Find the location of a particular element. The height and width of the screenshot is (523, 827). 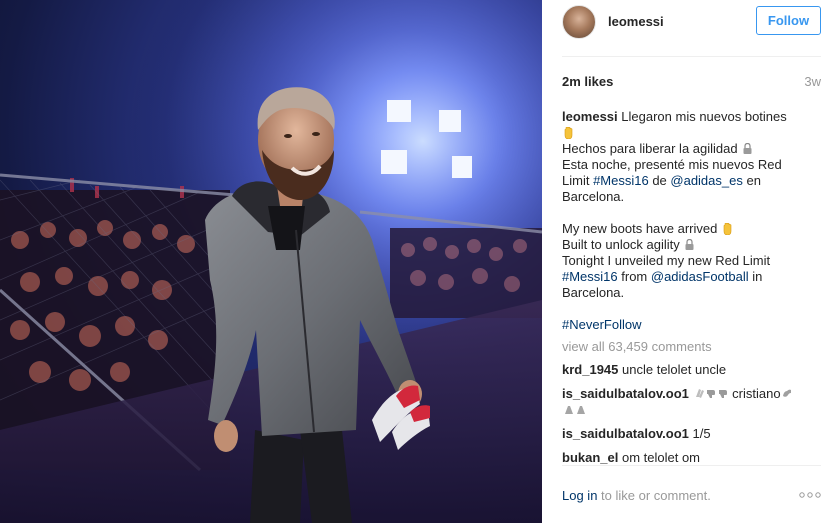

comment-text: om telolet om is located at coordinates (661, 457).